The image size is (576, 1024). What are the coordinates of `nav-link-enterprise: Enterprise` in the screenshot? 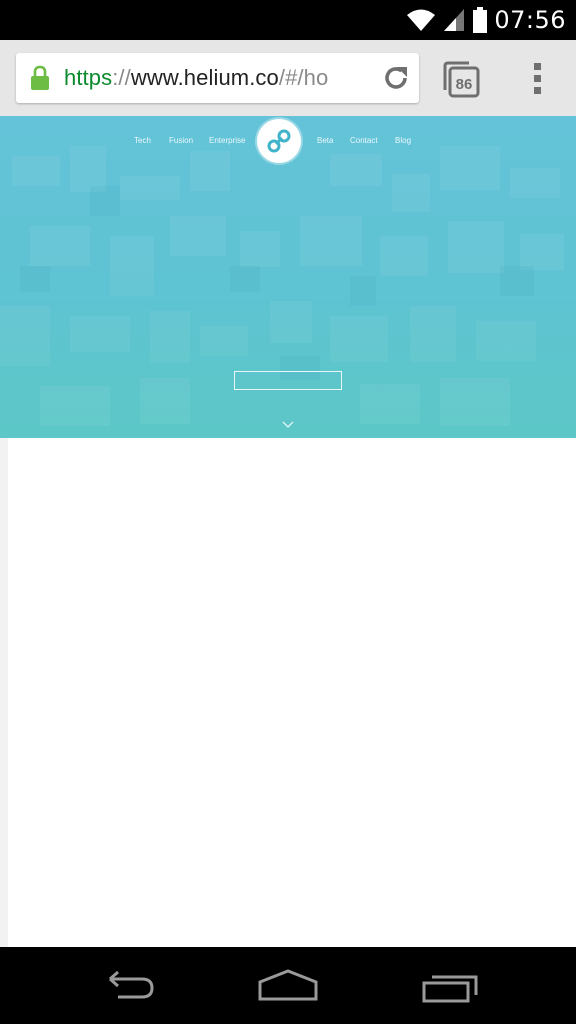 It's located at (227, 140).